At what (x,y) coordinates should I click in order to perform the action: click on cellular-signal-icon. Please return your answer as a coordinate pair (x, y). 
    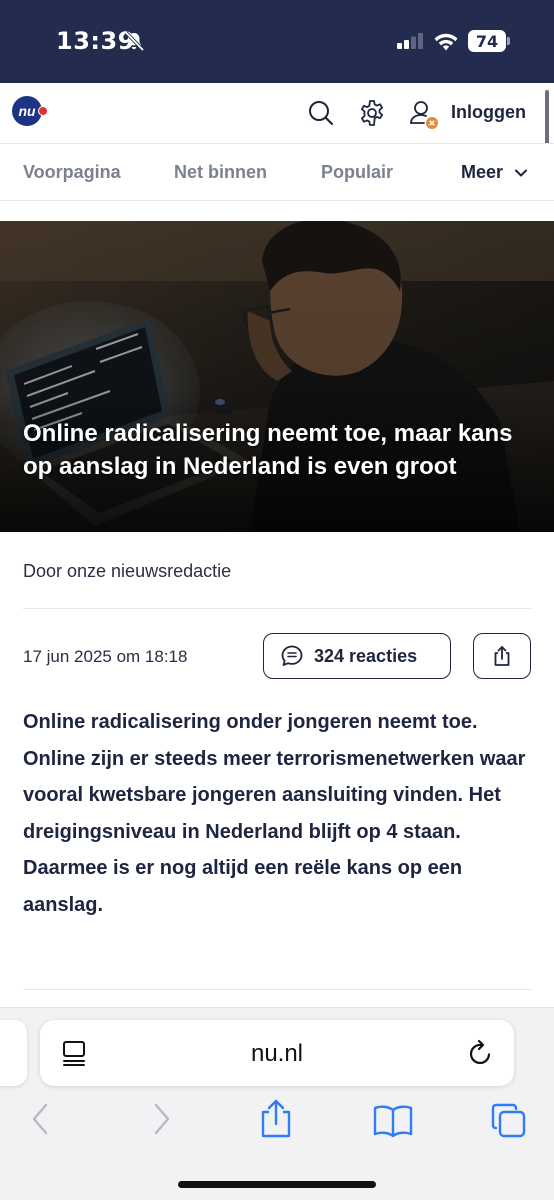
    Looking at the image, I should click on (410, 41).